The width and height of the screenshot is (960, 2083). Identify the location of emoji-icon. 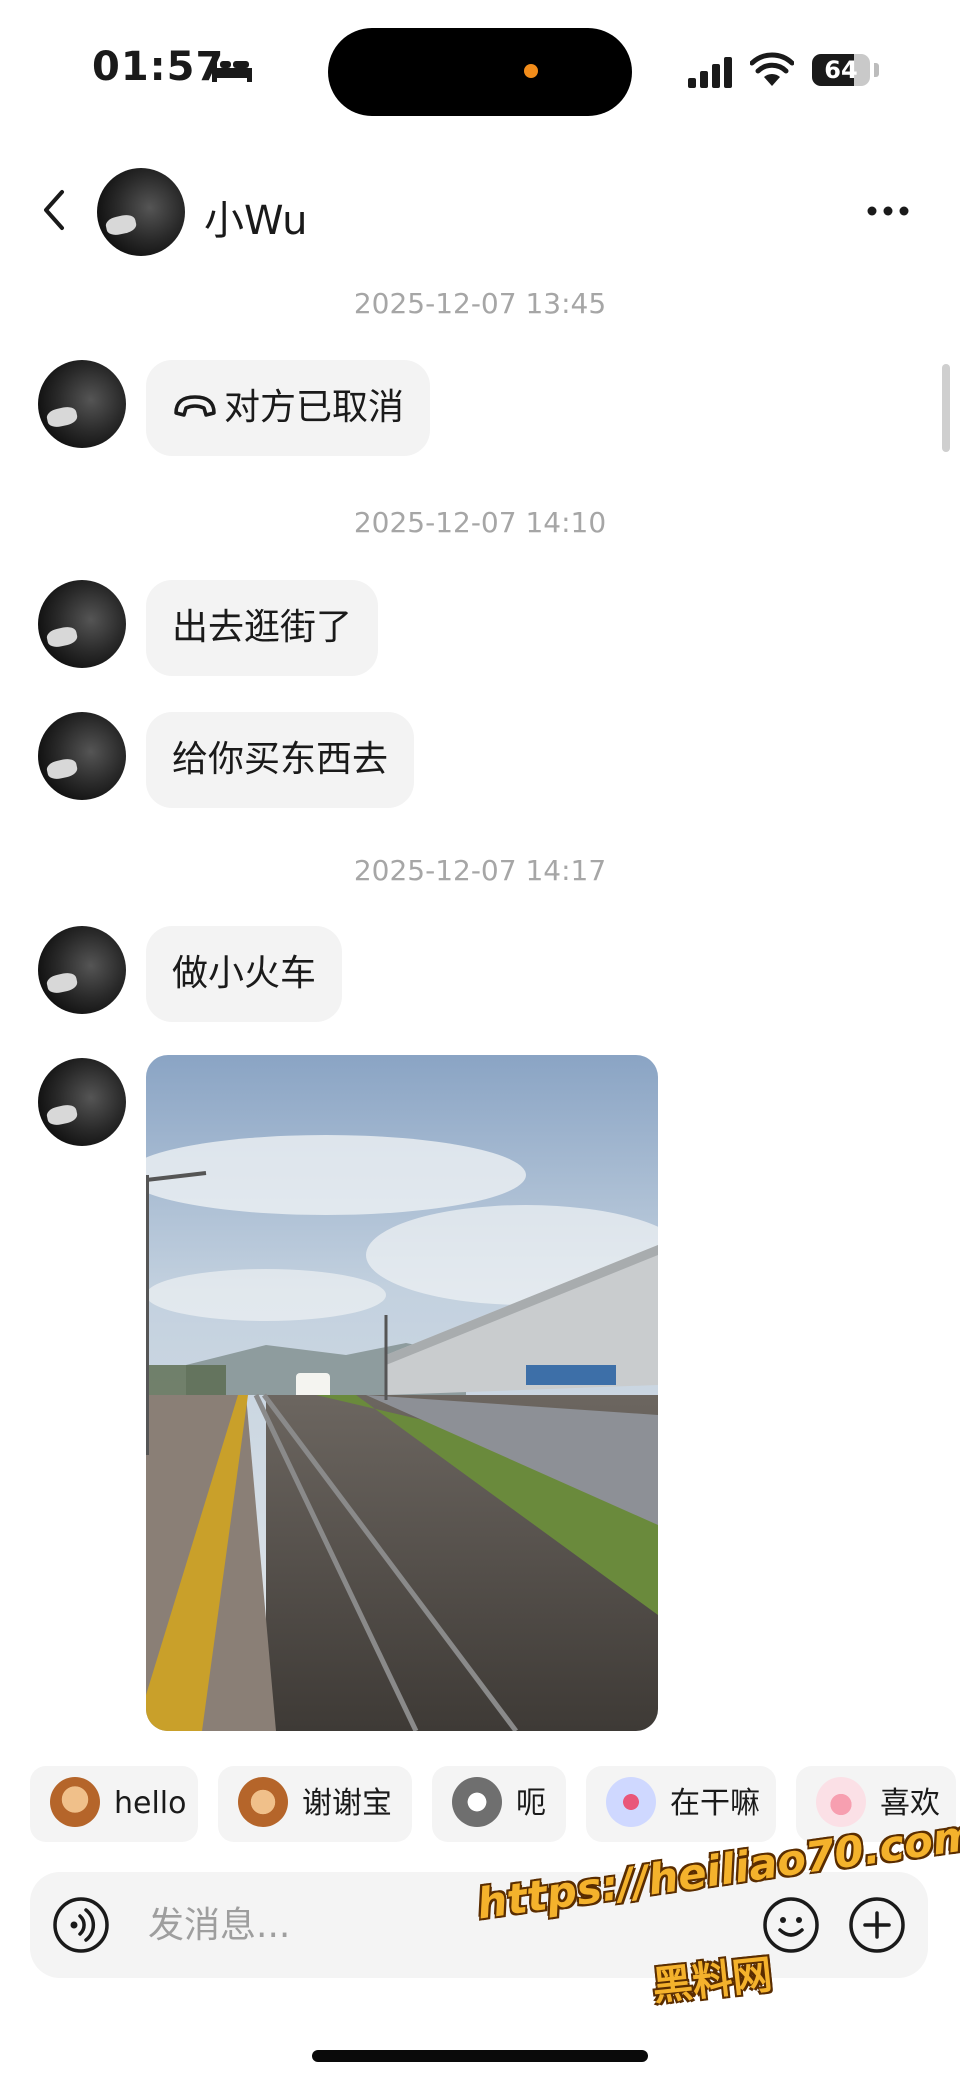
(791, 1925).